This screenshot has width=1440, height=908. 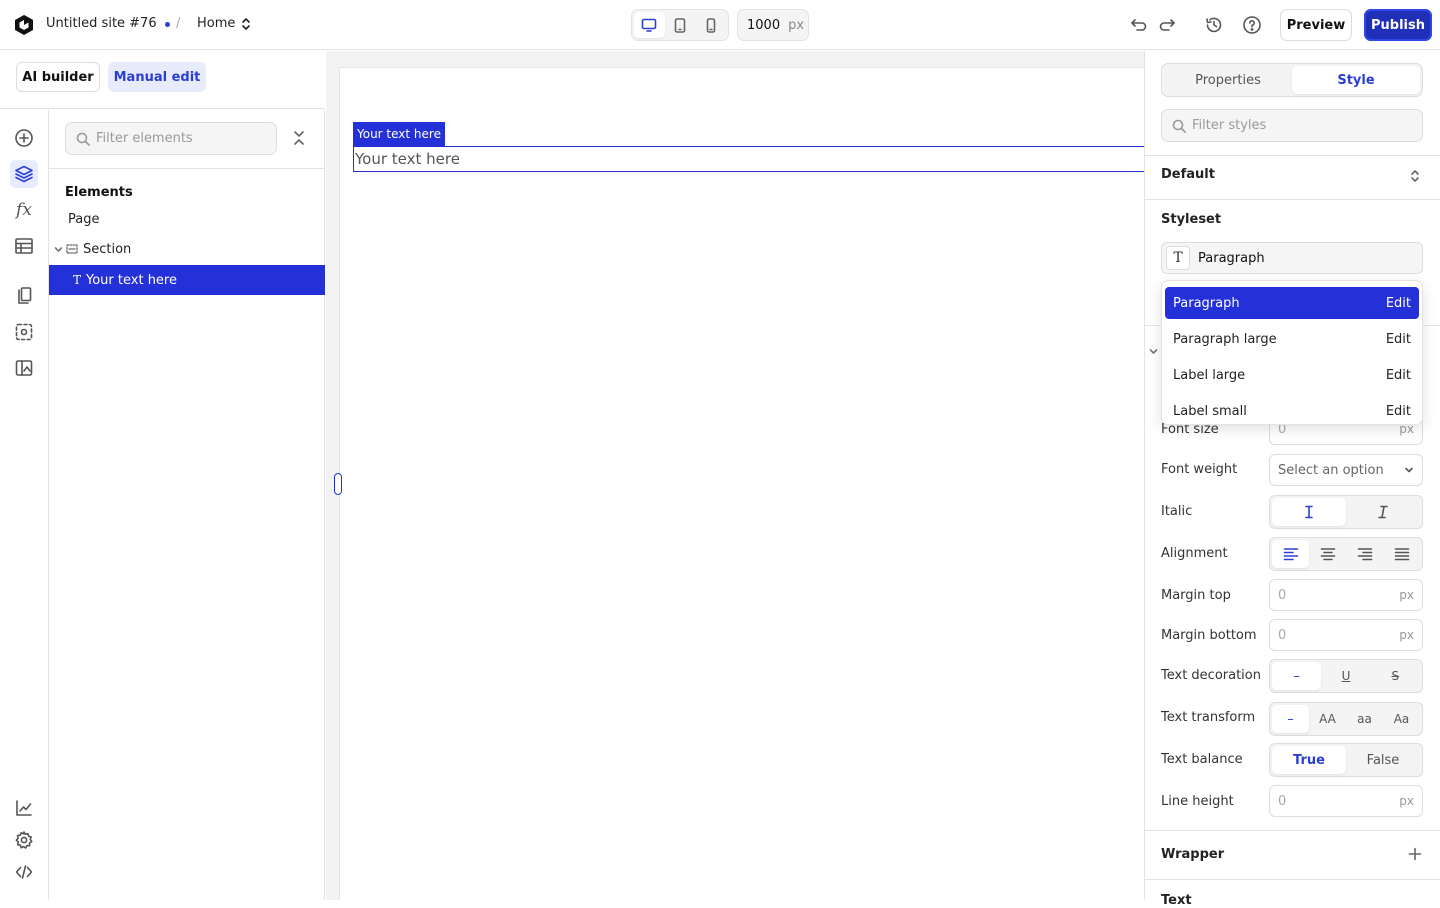 I want to click on analytics-icon, so click(x=24, y=808).